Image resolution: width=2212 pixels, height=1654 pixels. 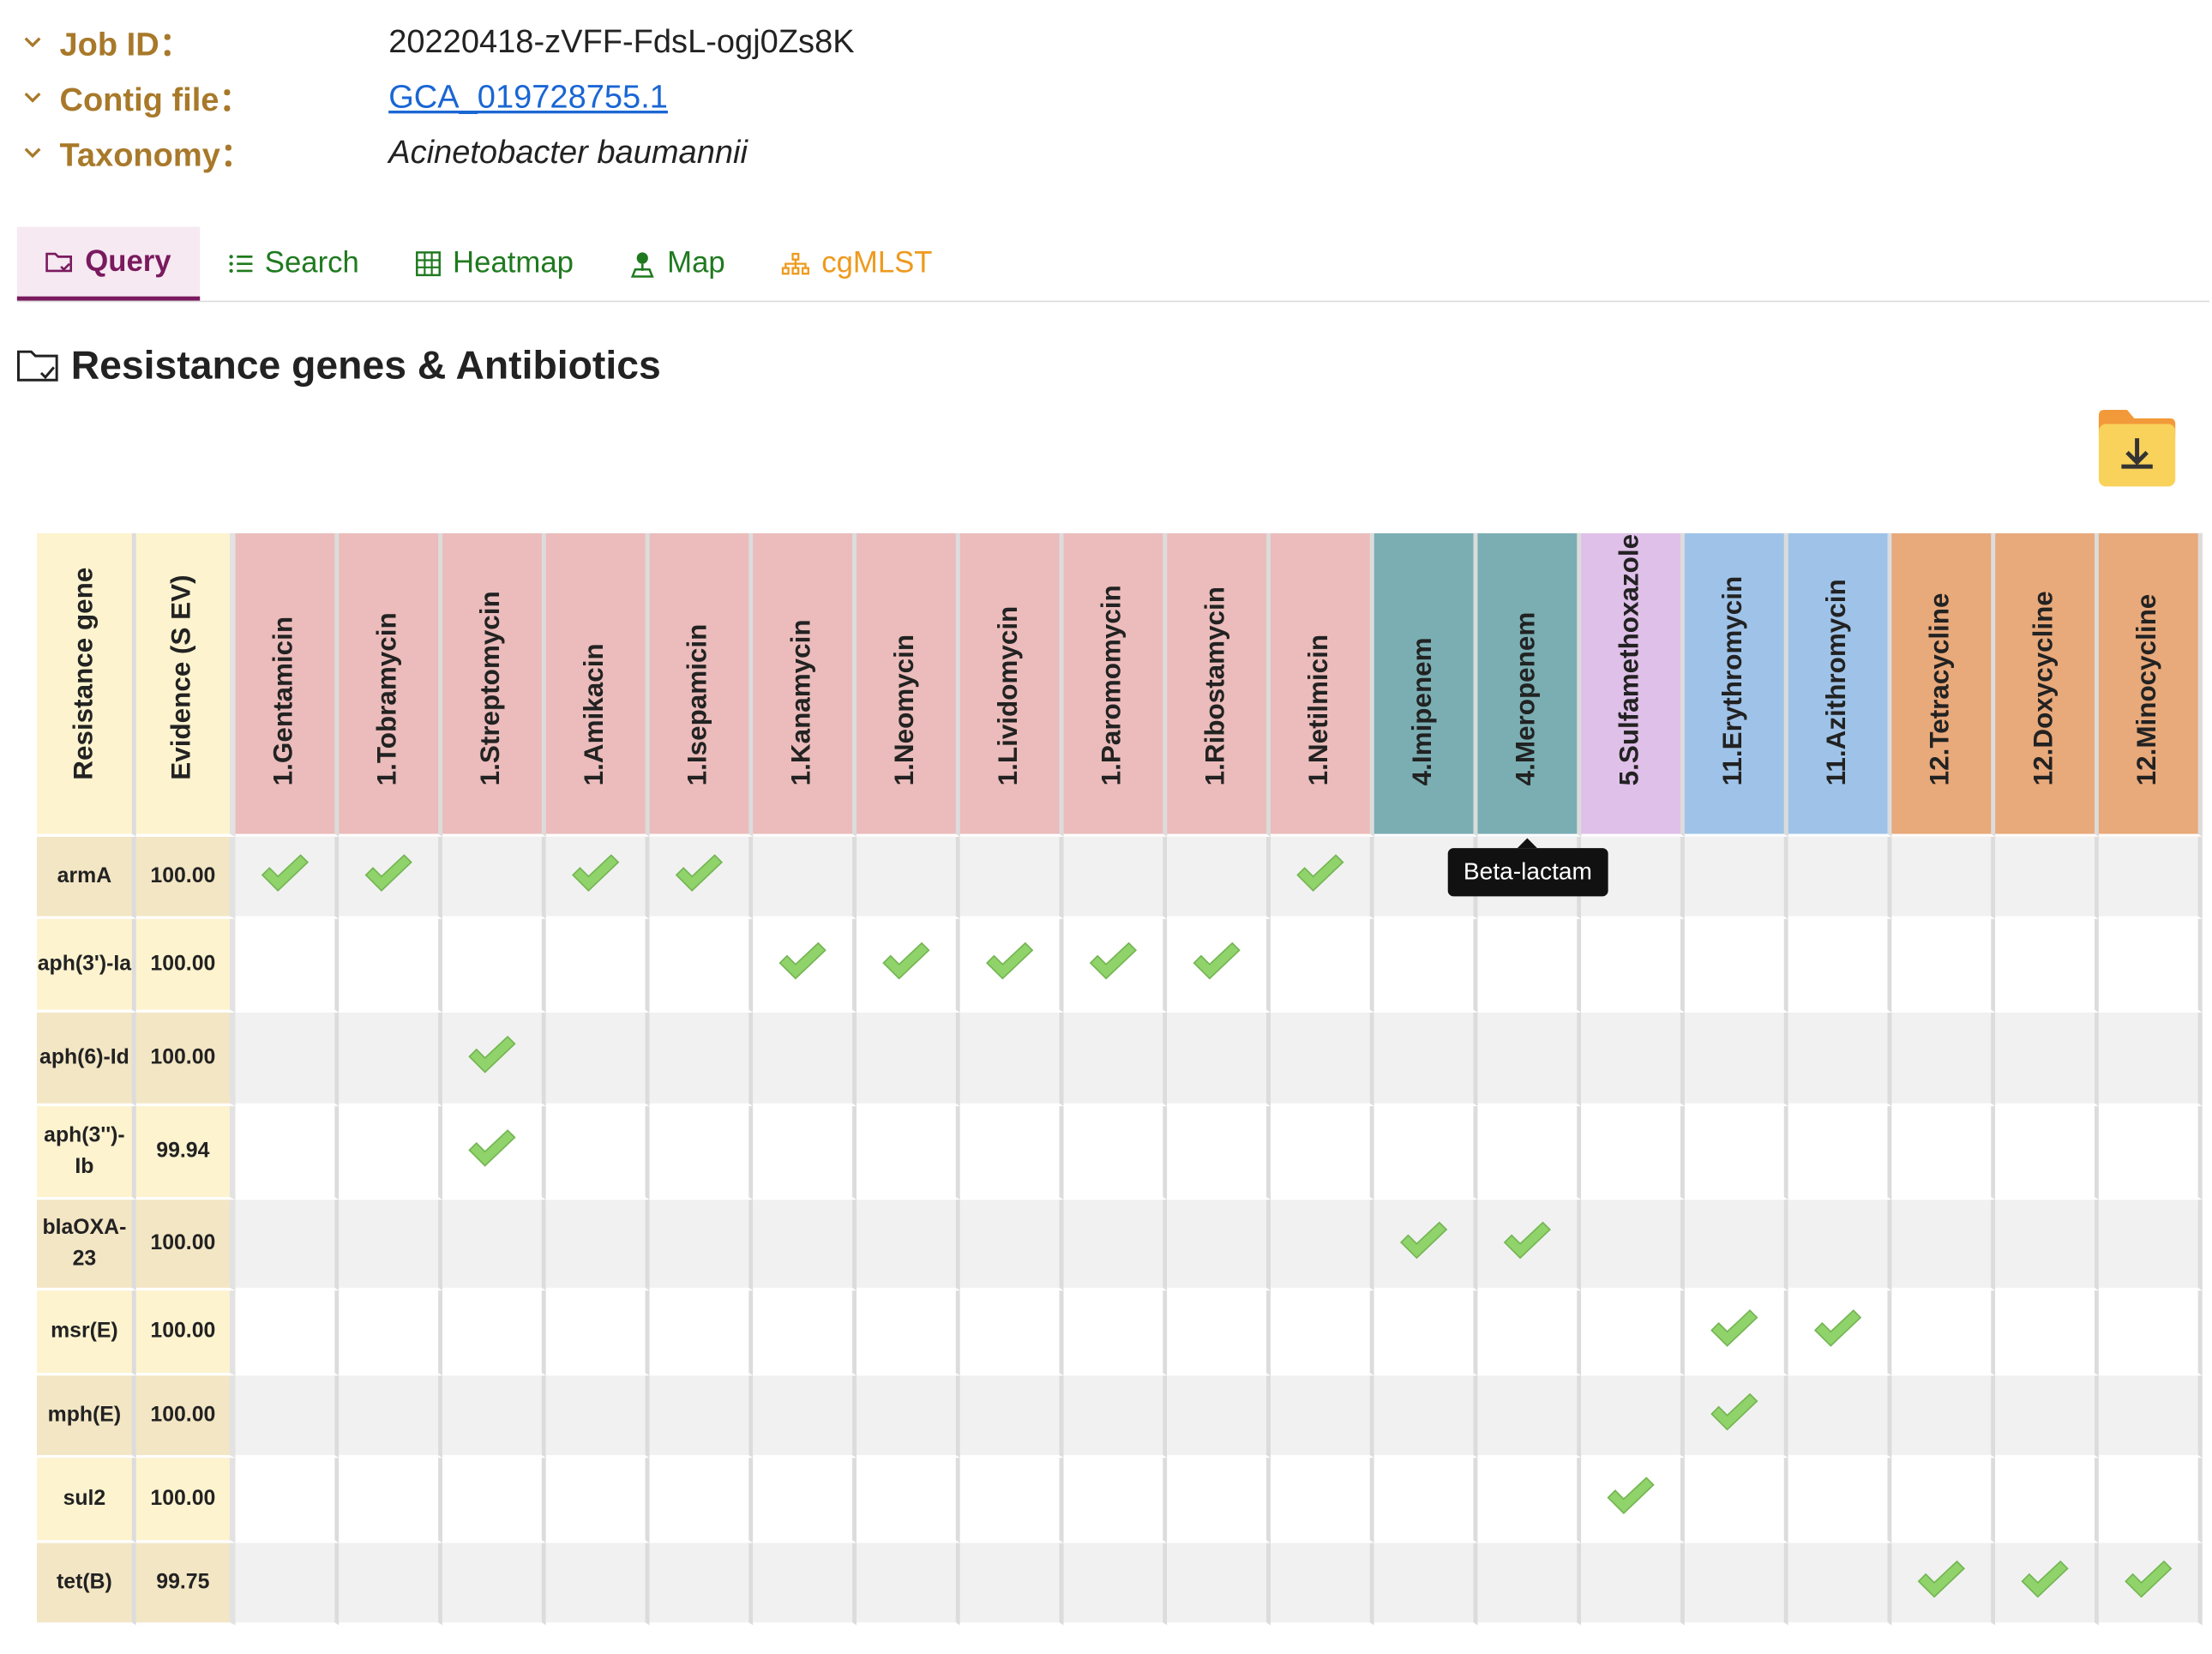 What do you see at coordinates (678, 264) in the screenshot?
I see `tab-map: Map` at bounding box center [678, 264].